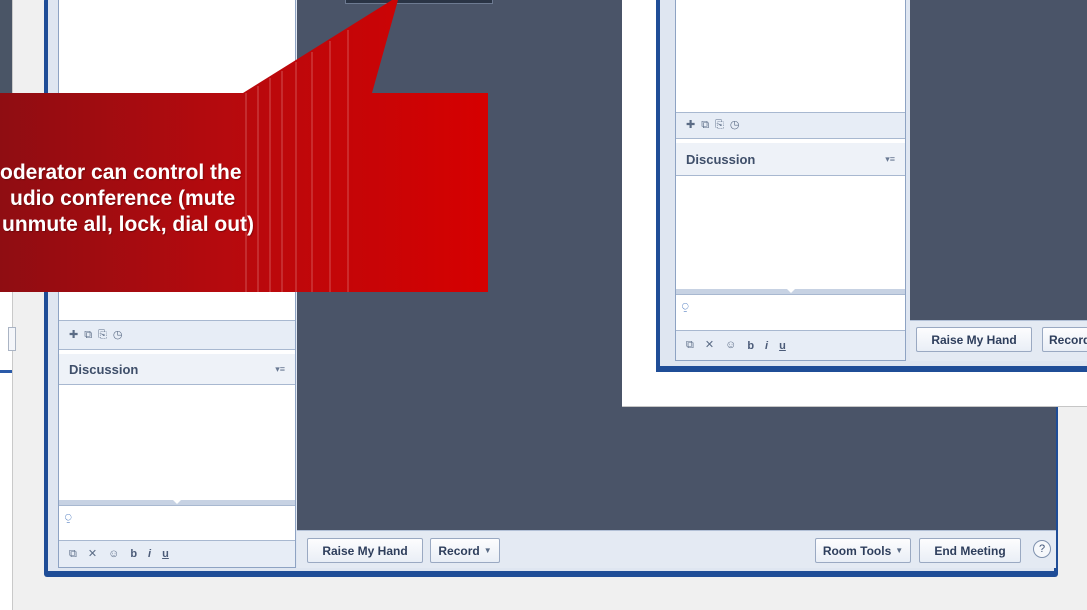 The image size is (1087, 610). I want to click on help-icon: ?, so click(1042, 549).